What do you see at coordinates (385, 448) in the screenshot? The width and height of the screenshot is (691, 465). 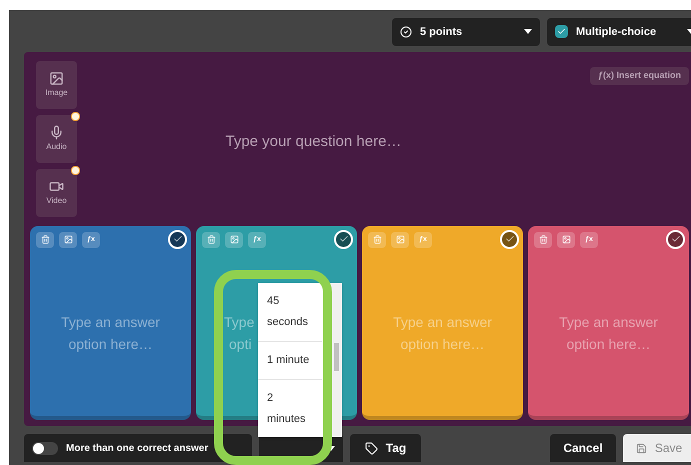 I see `tag-button: Tag` at bounding box center [385, 448].